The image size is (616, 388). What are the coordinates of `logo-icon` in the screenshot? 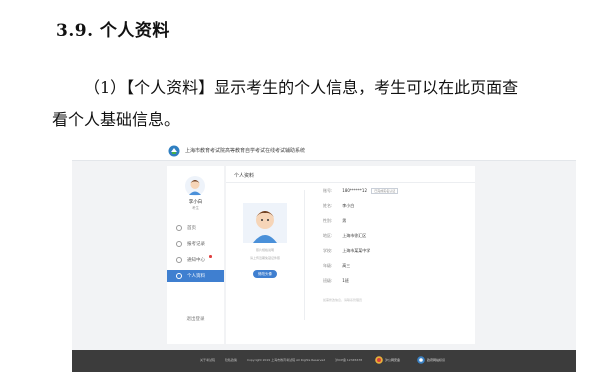 It's located at (174, 151).